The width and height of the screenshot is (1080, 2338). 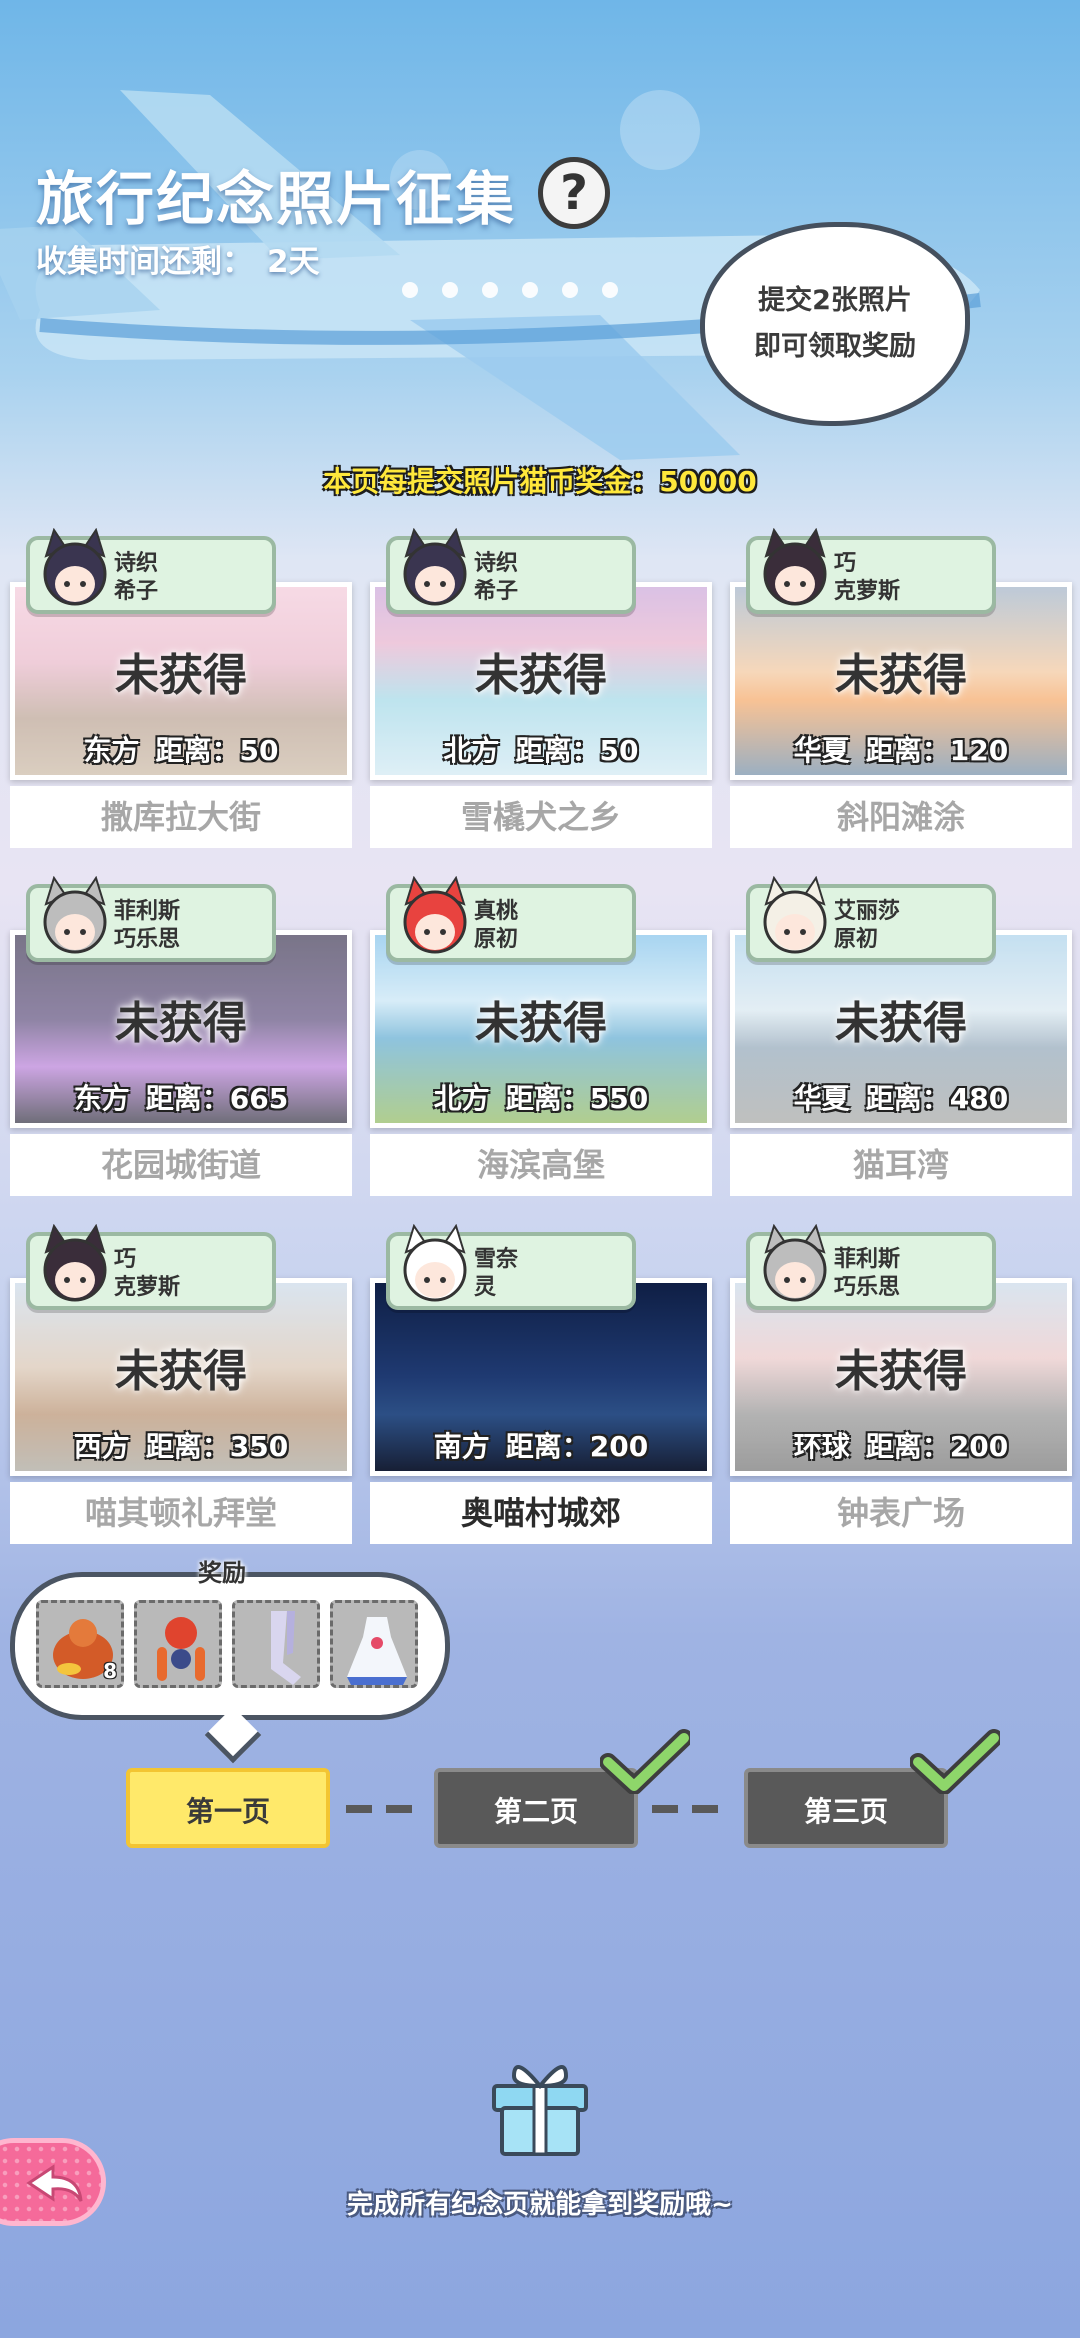 What do you see at coordinates (867, 926) in the screenshot?
I see `character-name: 艾丽莎 原初` at bounding box center [867, 926].